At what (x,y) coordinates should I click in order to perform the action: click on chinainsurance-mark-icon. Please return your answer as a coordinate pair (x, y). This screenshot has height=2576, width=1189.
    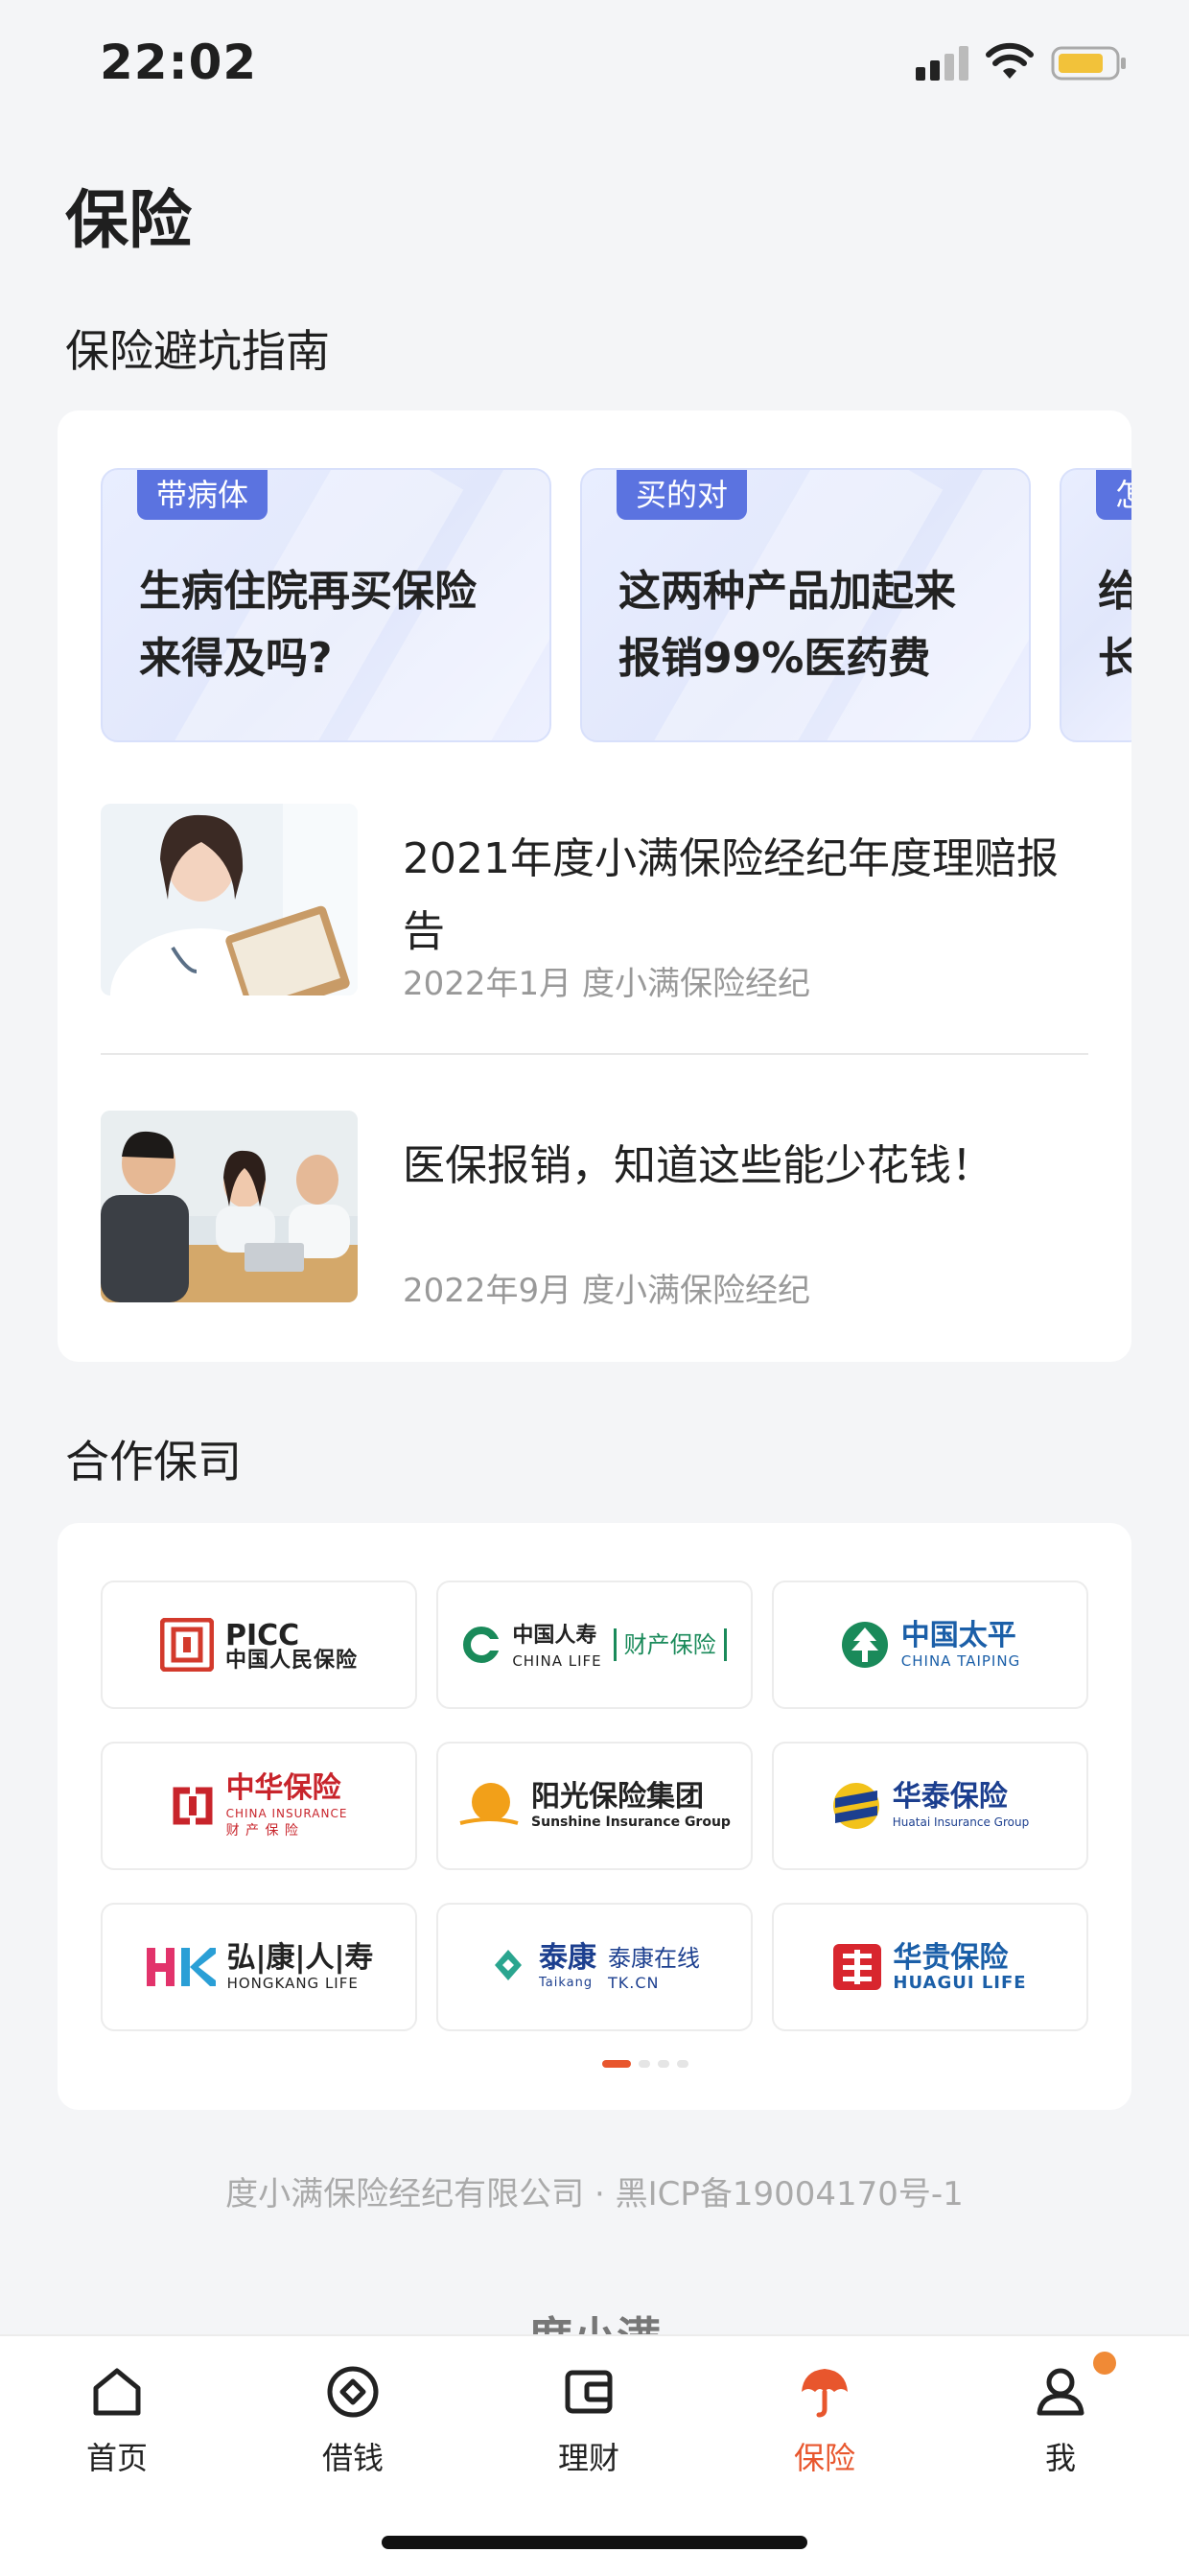
    Looking at the image, I should click on (193, 1806).